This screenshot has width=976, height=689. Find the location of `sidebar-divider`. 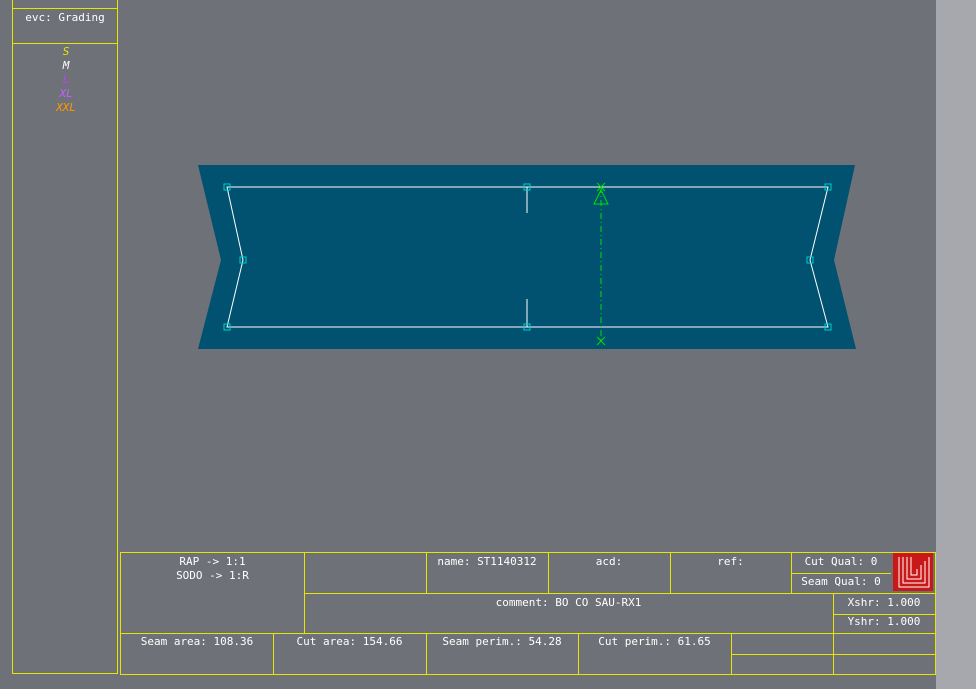

sidebar-divider is located at coordinates (65, 43).